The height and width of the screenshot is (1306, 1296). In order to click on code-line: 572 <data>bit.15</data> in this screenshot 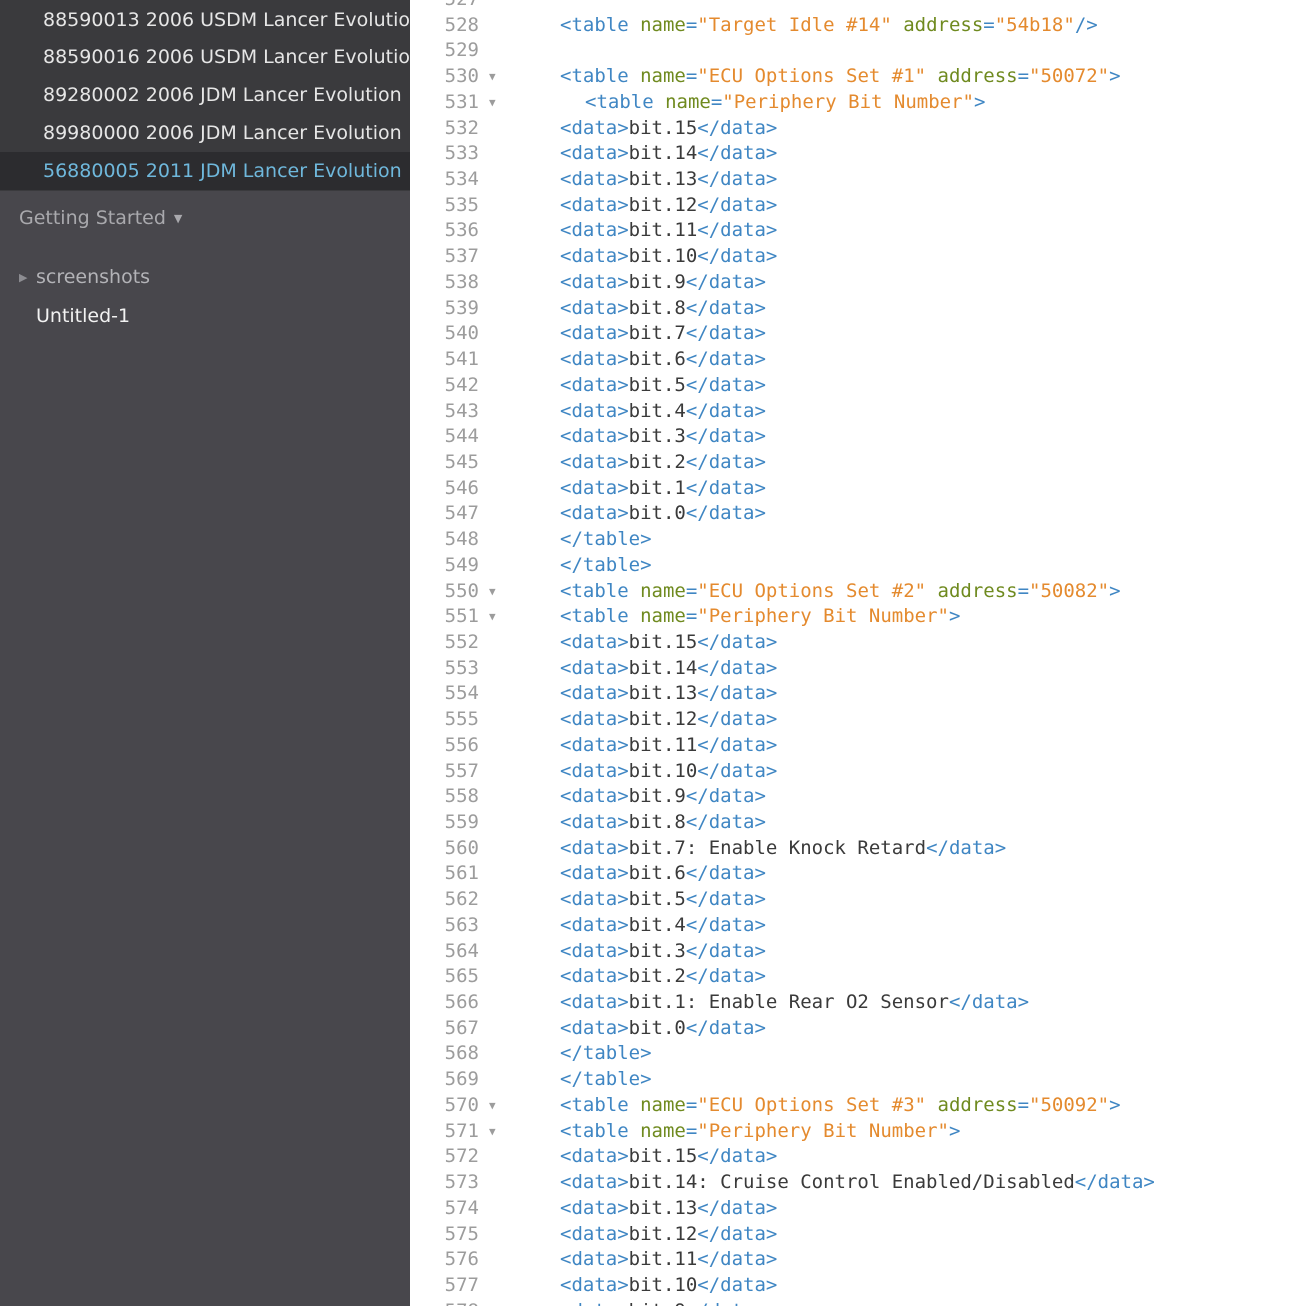, I will do `click(853, 1157)`.